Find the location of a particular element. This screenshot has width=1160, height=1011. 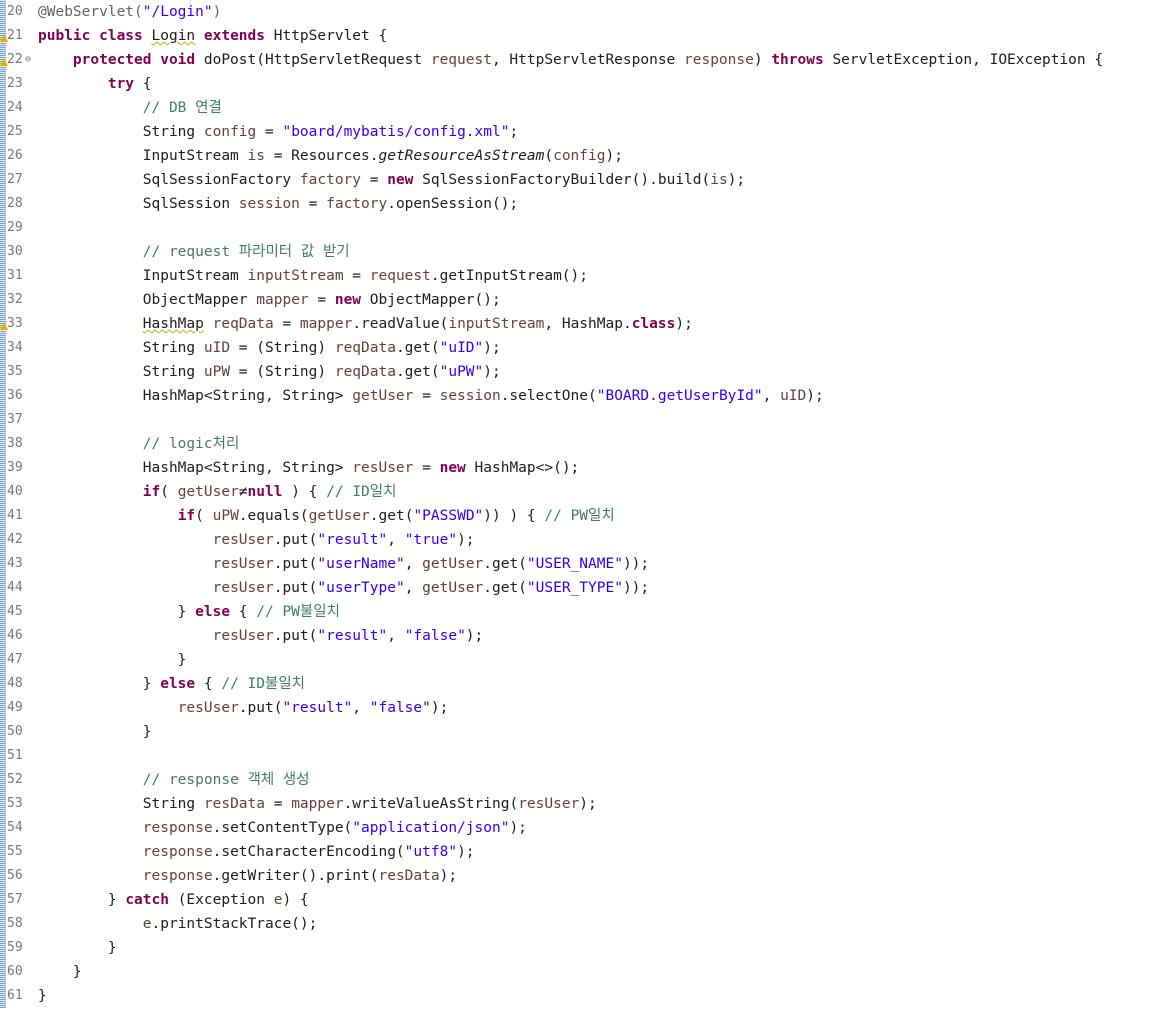

code-line: 45 } else { // PW불일치 is located at coordinates (580, 612).